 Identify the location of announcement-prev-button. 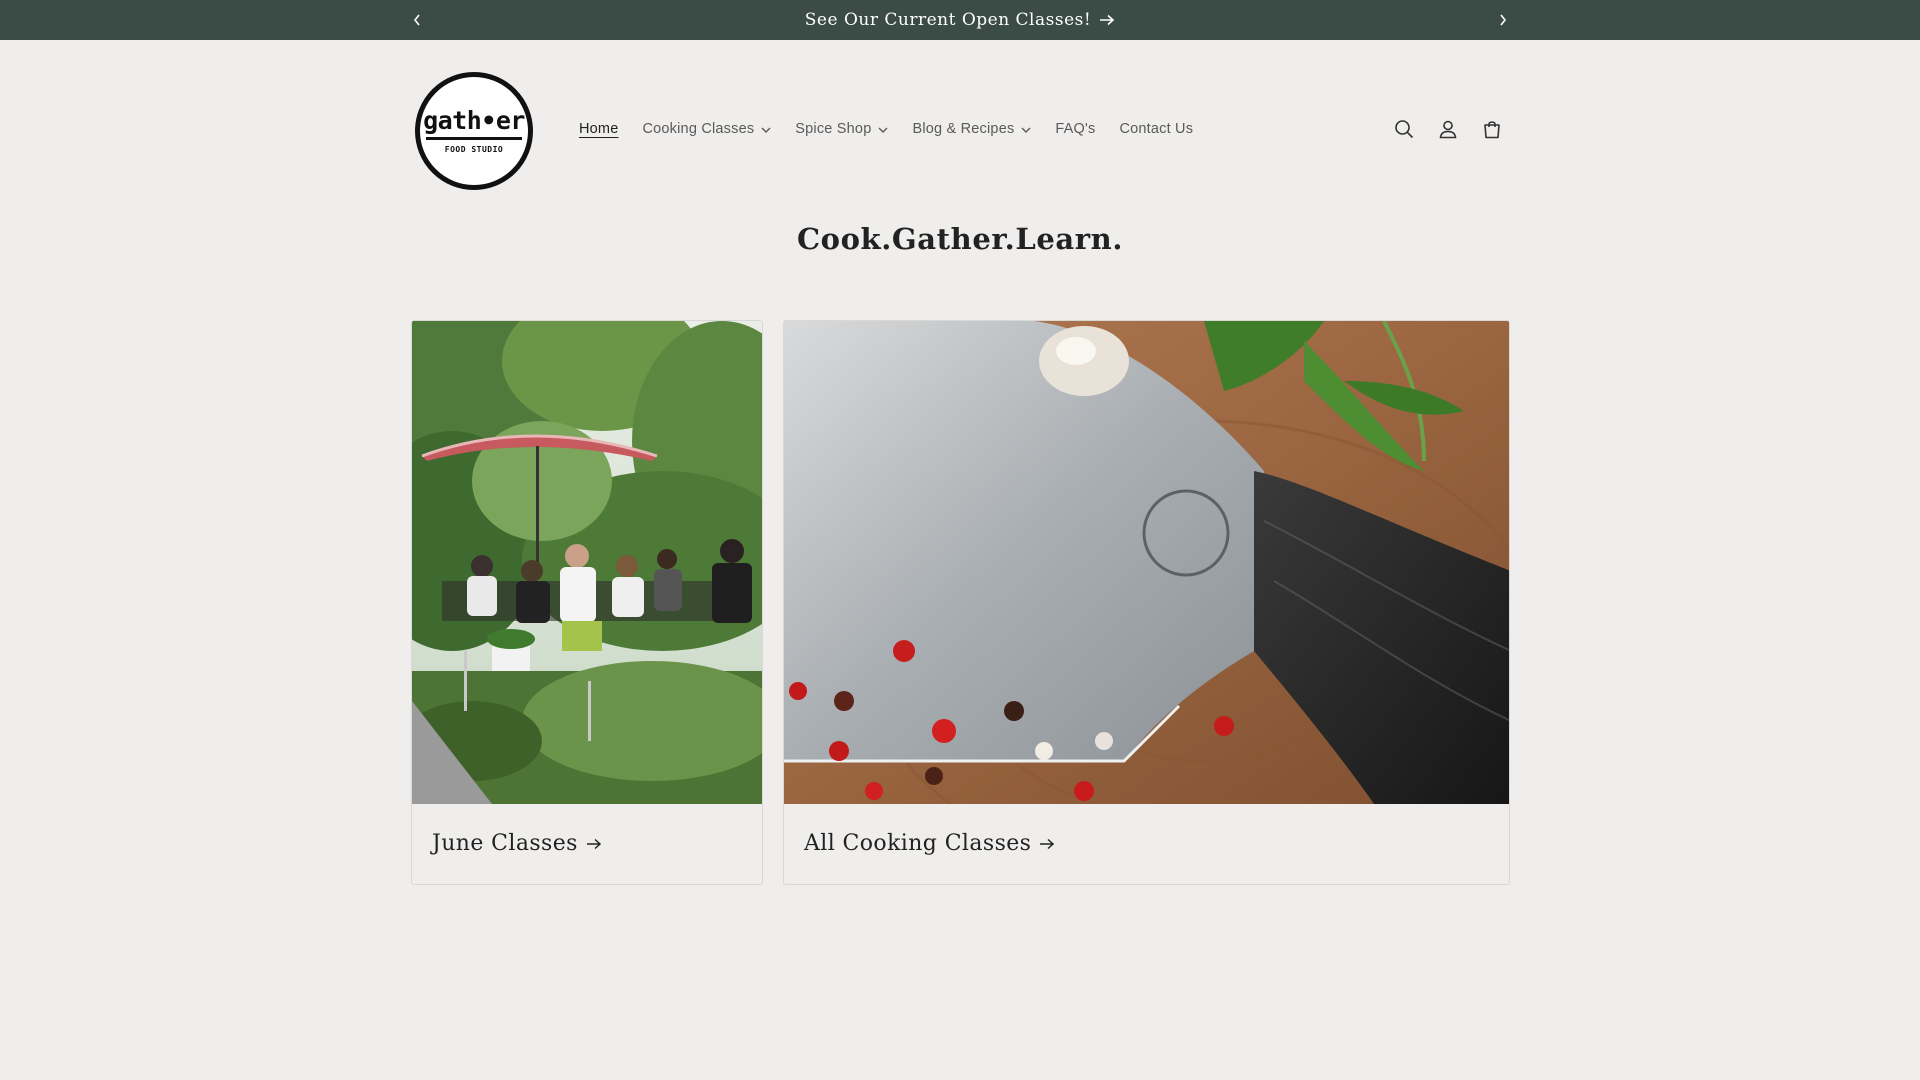
(417, 20).